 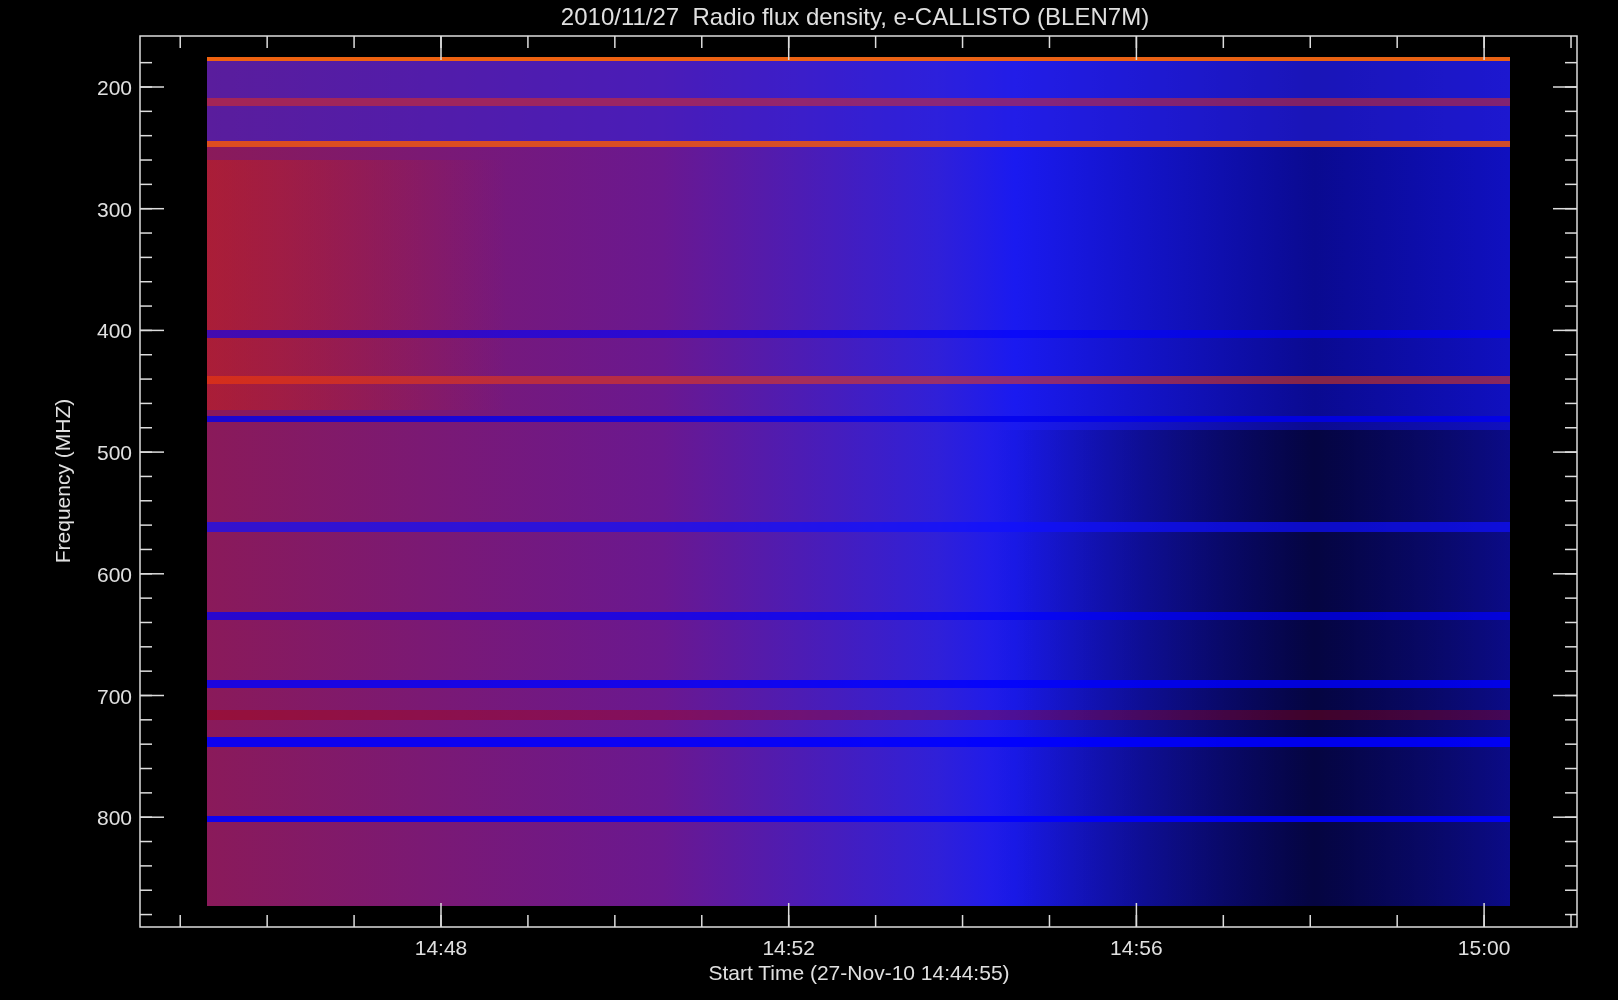 What do you see at coordinates (441, 947) in the screenshot?
I see `tick-label: 14:48` at bounding box center [441, 947].